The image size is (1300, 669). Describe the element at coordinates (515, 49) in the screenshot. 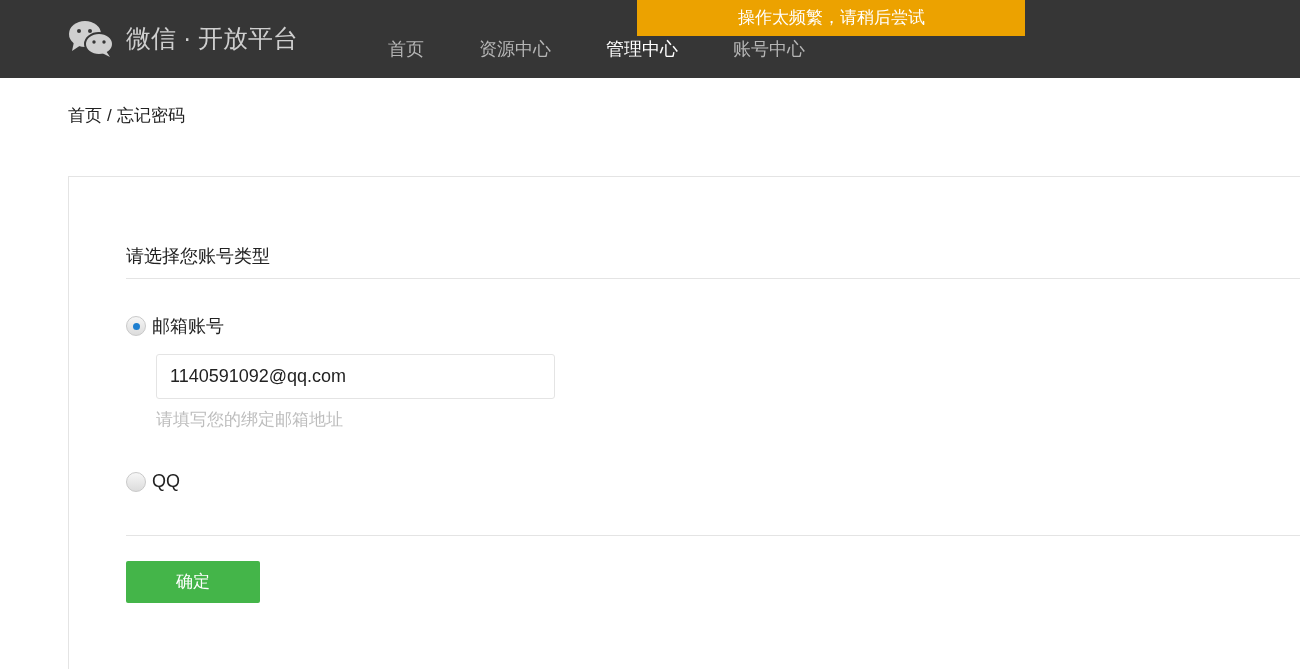

I see `nav-link: 资源中心` at that location.